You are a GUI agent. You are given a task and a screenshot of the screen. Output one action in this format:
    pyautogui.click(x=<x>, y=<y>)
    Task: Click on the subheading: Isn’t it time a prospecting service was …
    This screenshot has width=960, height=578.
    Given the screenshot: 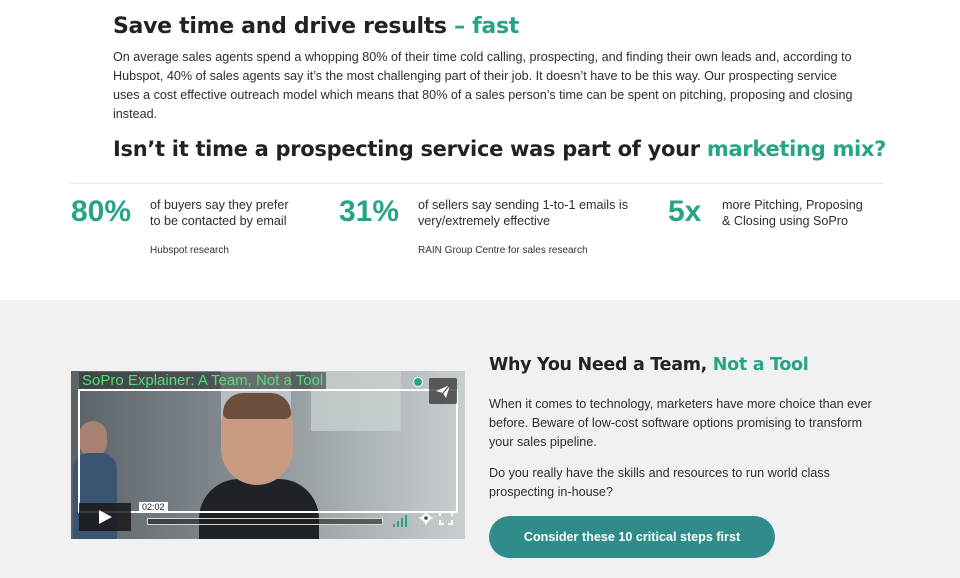 What is the action you would take?
    pyautogui.click(x=499, y=149)
    